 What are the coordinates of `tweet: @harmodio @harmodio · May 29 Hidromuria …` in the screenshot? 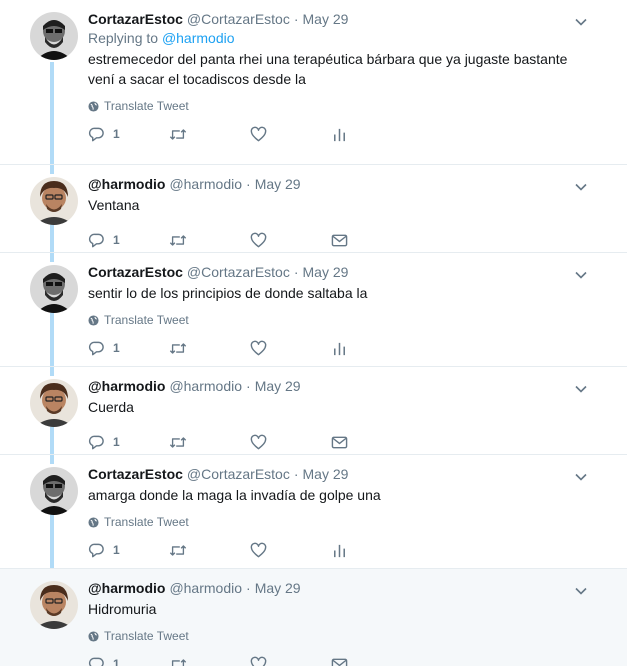 It's located at (313, 617).